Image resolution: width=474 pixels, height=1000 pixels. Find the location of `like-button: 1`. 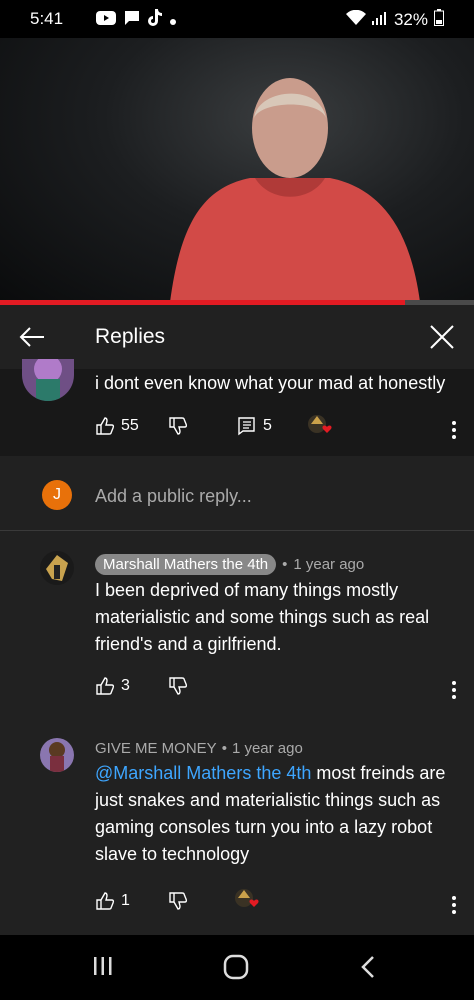

like-button: 1 is located at coordinates (112, 901).